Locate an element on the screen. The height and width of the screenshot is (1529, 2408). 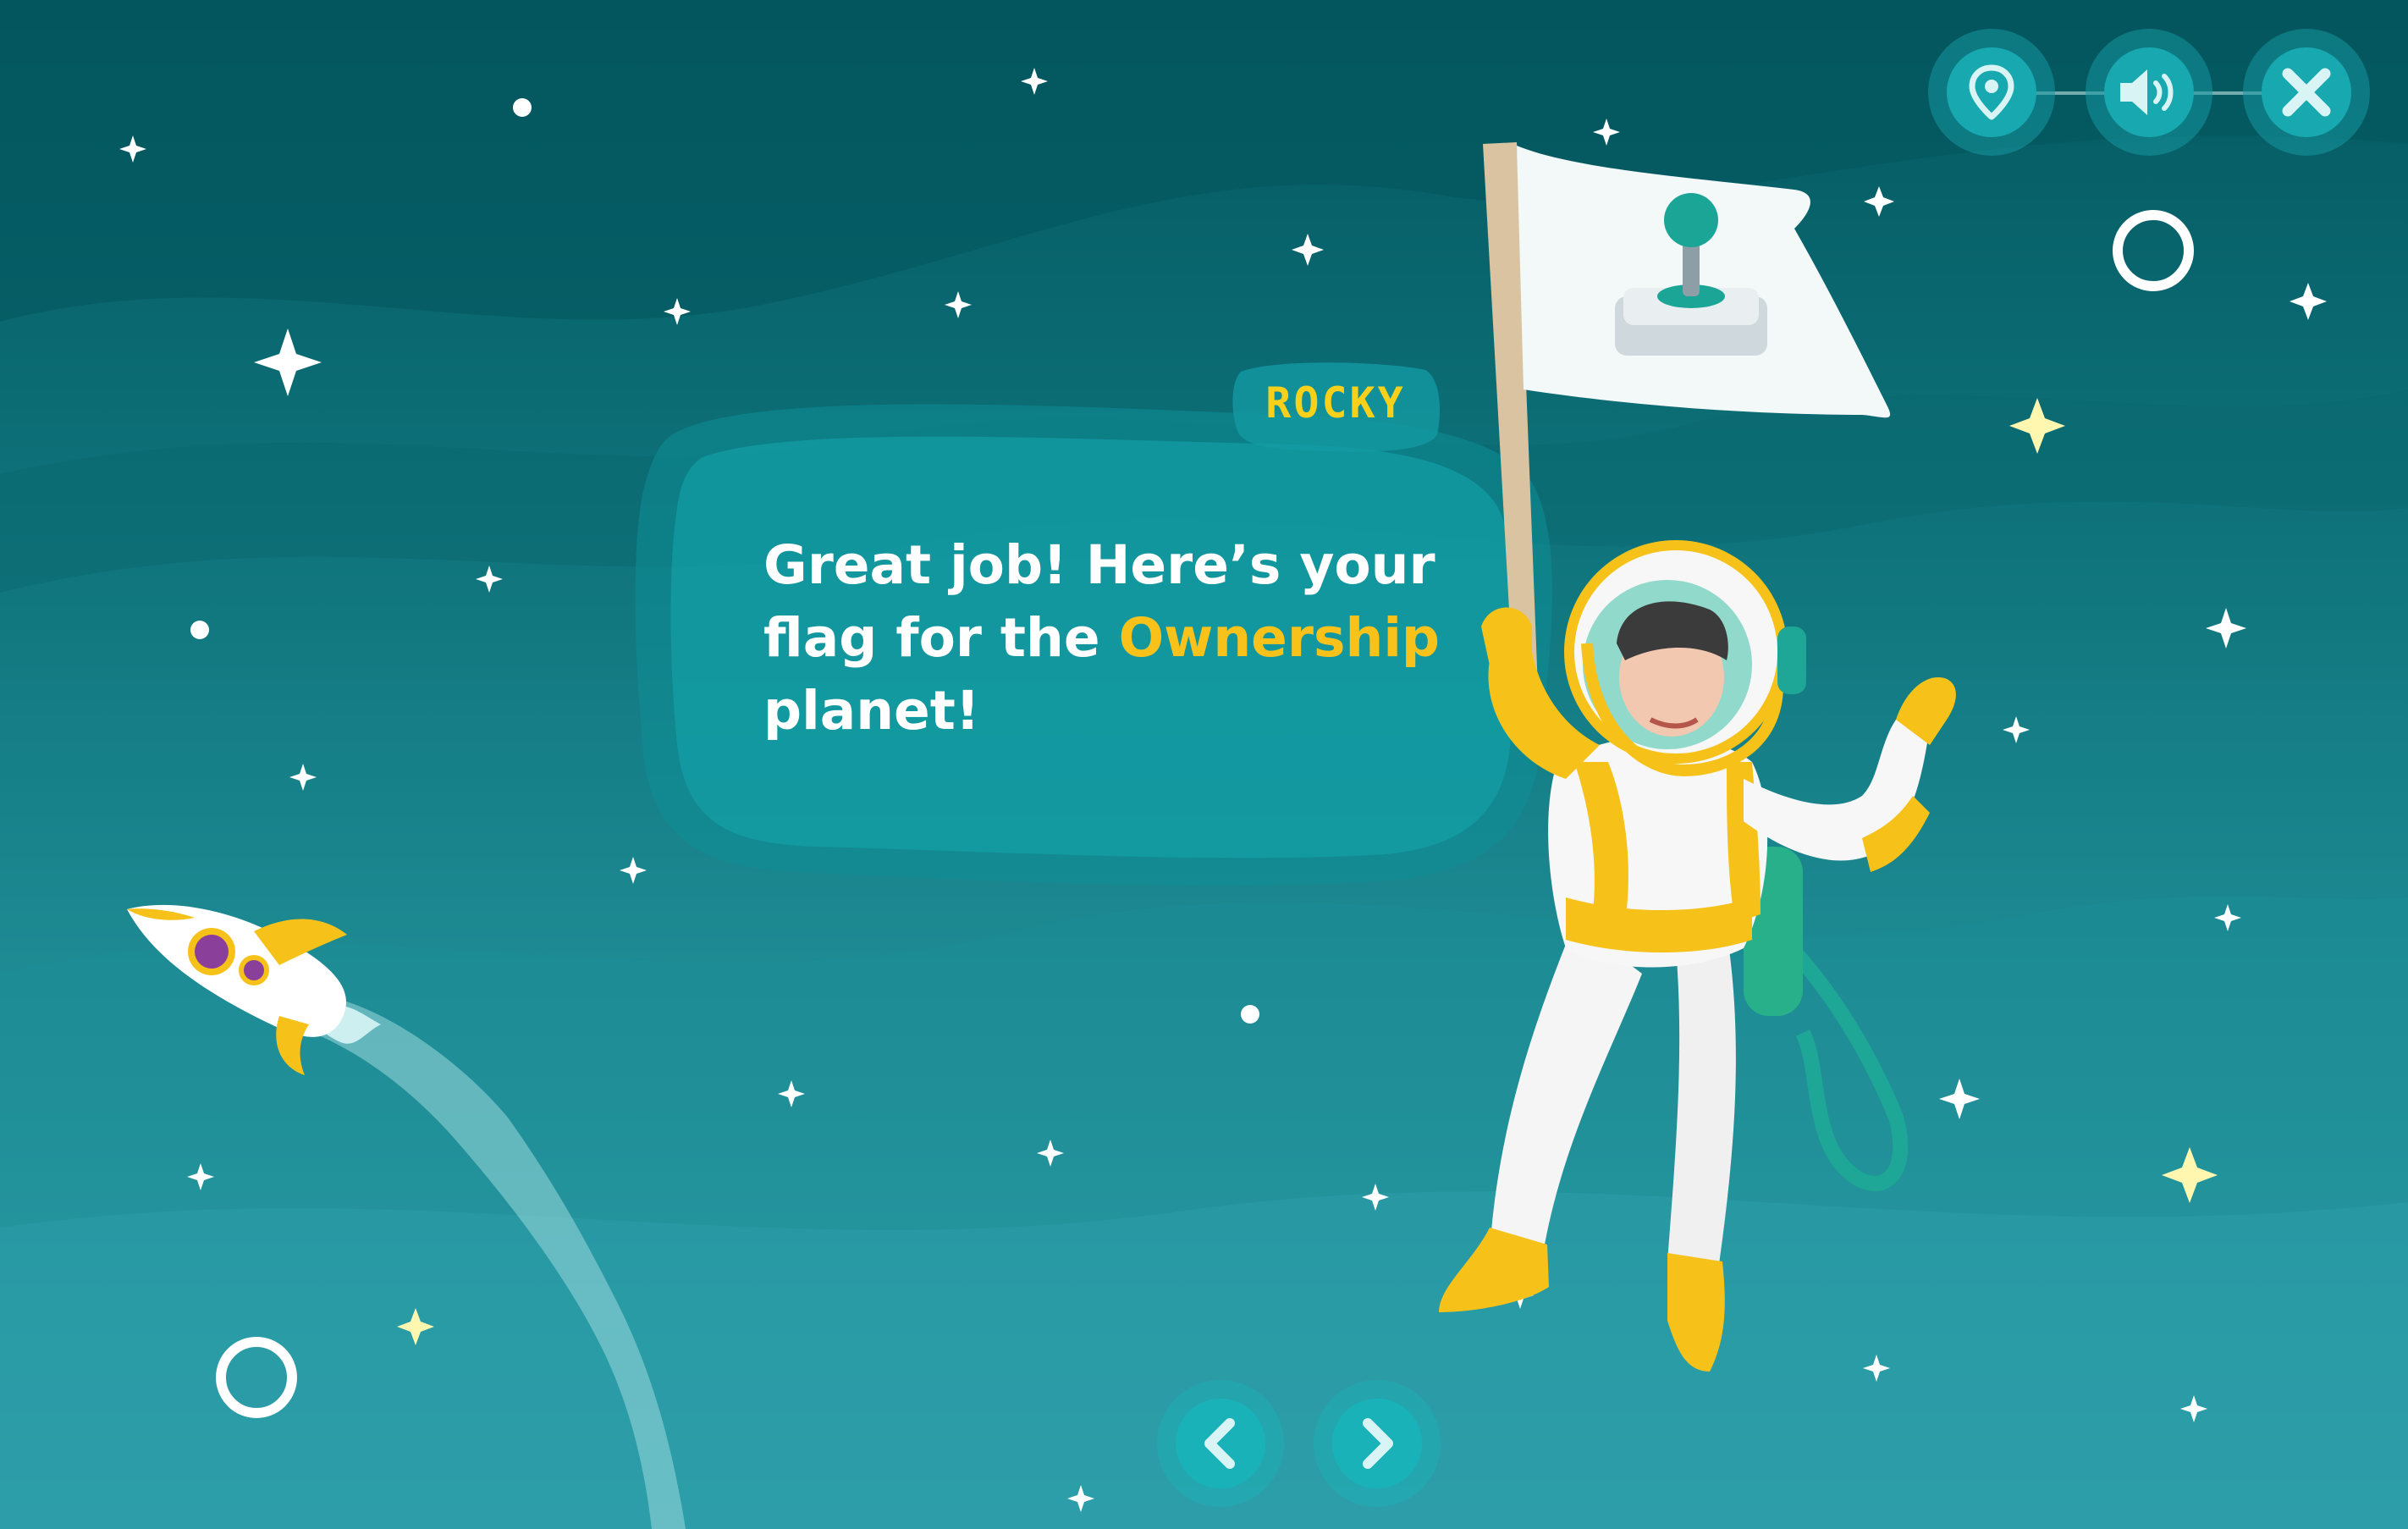
close-button is located at coordinates (2306, 92).